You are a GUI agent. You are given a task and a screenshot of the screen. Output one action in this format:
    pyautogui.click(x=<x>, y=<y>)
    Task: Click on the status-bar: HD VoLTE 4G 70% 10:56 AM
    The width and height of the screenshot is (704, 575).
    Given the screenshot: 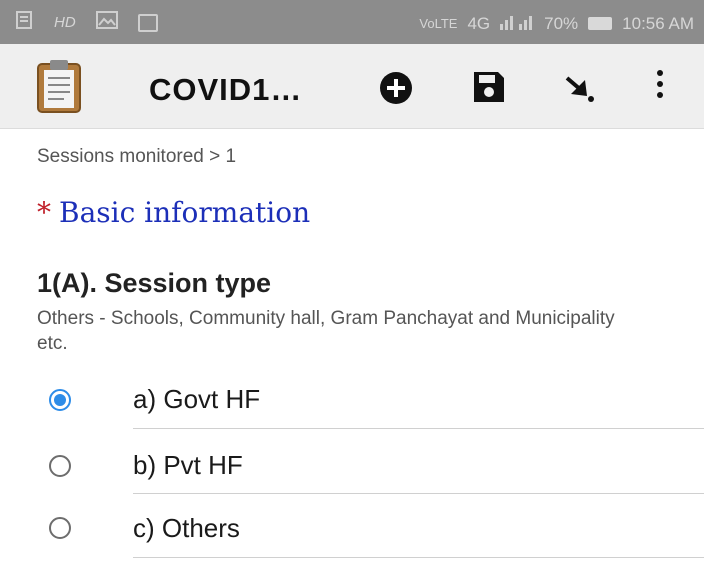 What is the action you would take?
    pyautogui.click(x=352, y=22)
    